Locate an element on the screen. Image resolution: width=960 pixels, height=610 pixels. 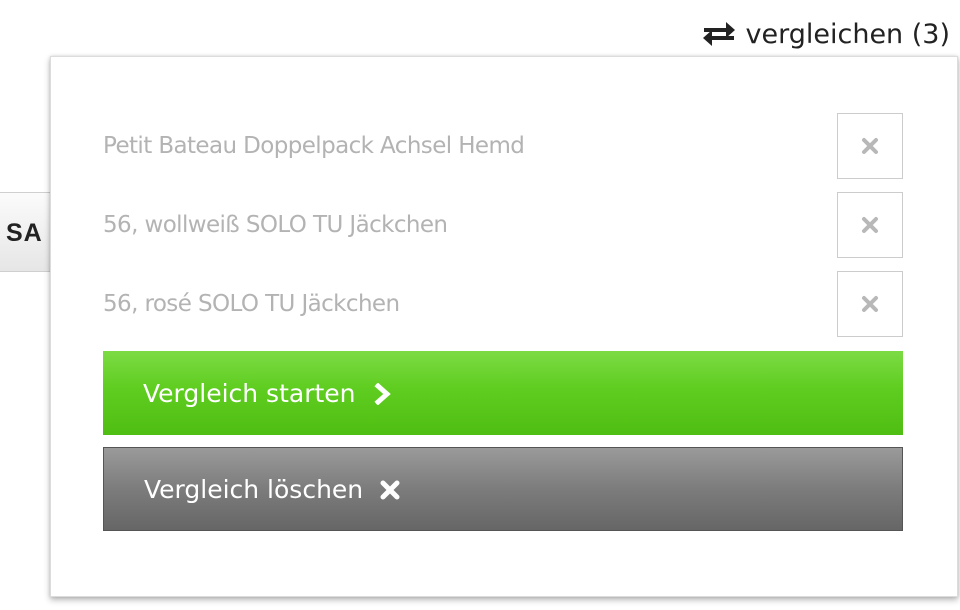
clear-compare-label: Vergleich löschen is located at coordinates (254, 489).